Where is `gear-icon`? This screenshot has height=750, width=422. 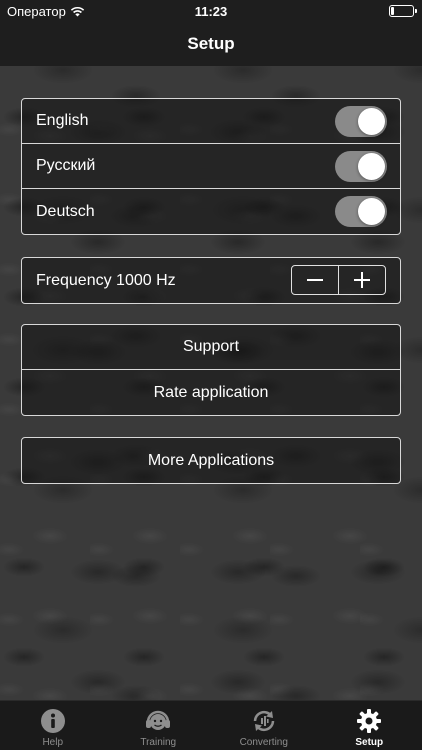 gear-icon is located at coordinates (369, 721).